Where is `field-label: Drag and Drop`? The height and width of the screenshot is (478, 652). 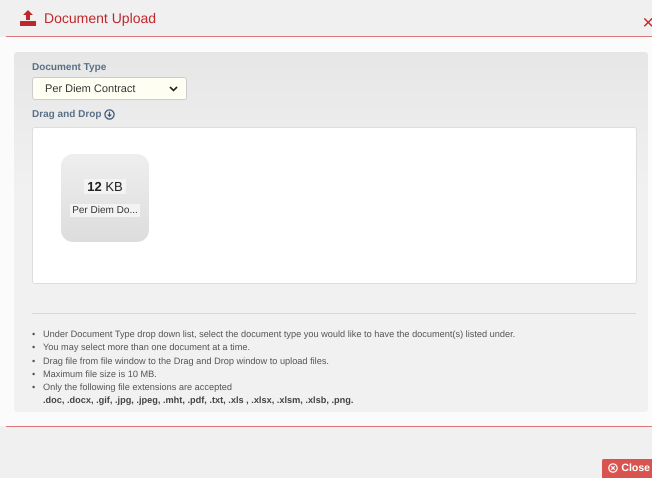
field-label: Drag and Drop is located at coordinates (67, 114).